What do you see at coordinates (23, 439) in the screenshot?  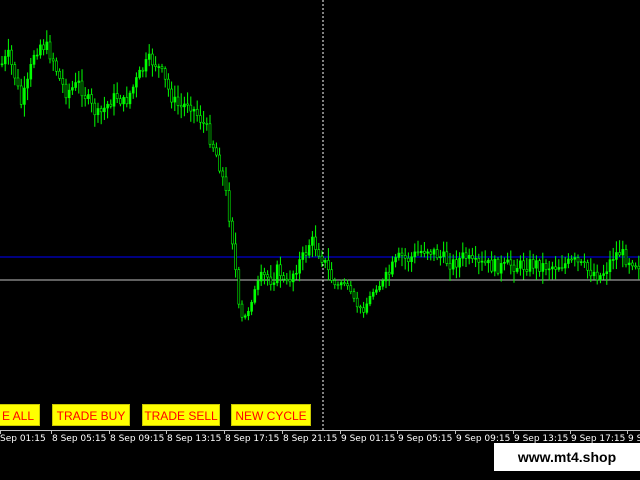 I see `time-tick-label: Sep 01:15` at bounding box center [23, 439].